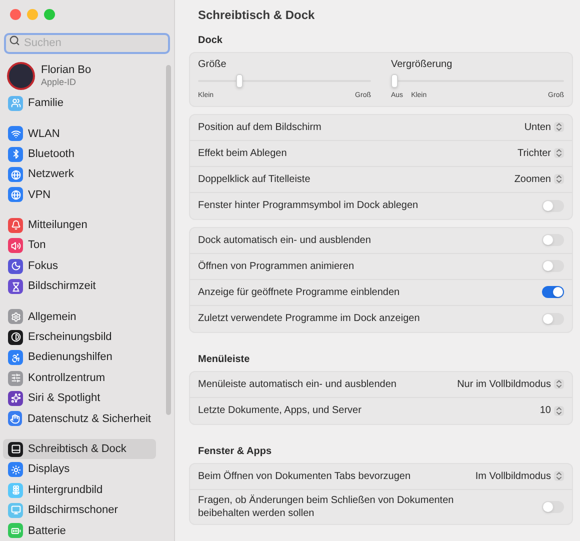 The height and width of the screenshot is (541, 580). I want to click on setting-label: Letzte Dokumente, Apps, und Server, so click(280, 410).